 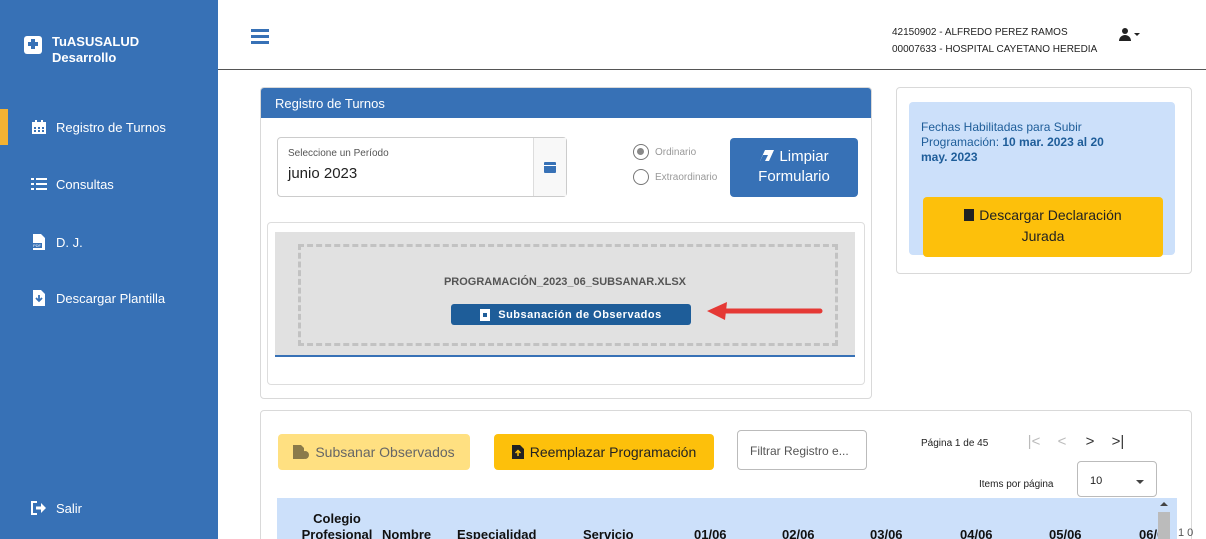 What do you see at coordinates (1117, 479) in the screenshot?
I see `items-per-page-select: 10` at bounding box center [1117, 479].